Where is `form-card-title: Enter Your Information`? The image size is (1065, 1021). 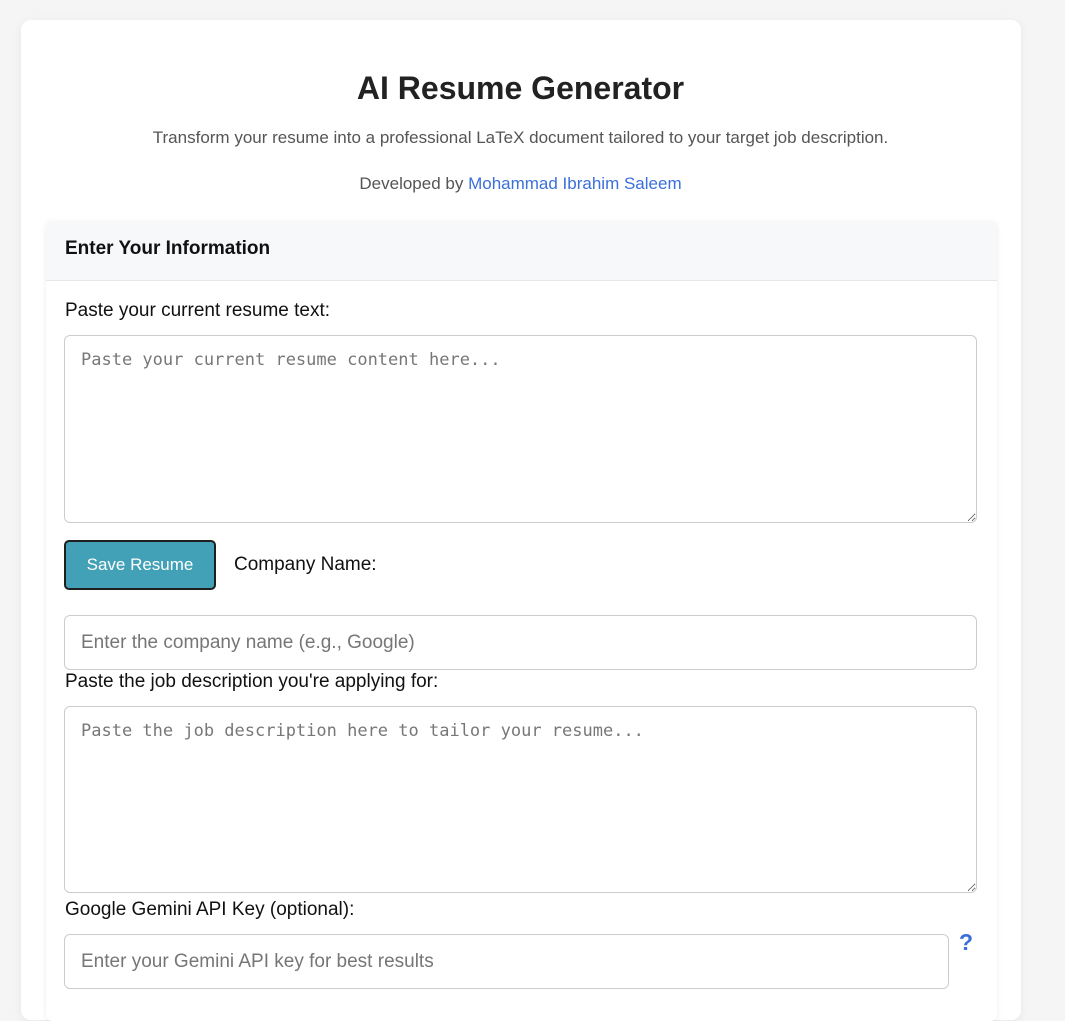 form-card-title: Enter Your Information is located at coordinates (168, 248).